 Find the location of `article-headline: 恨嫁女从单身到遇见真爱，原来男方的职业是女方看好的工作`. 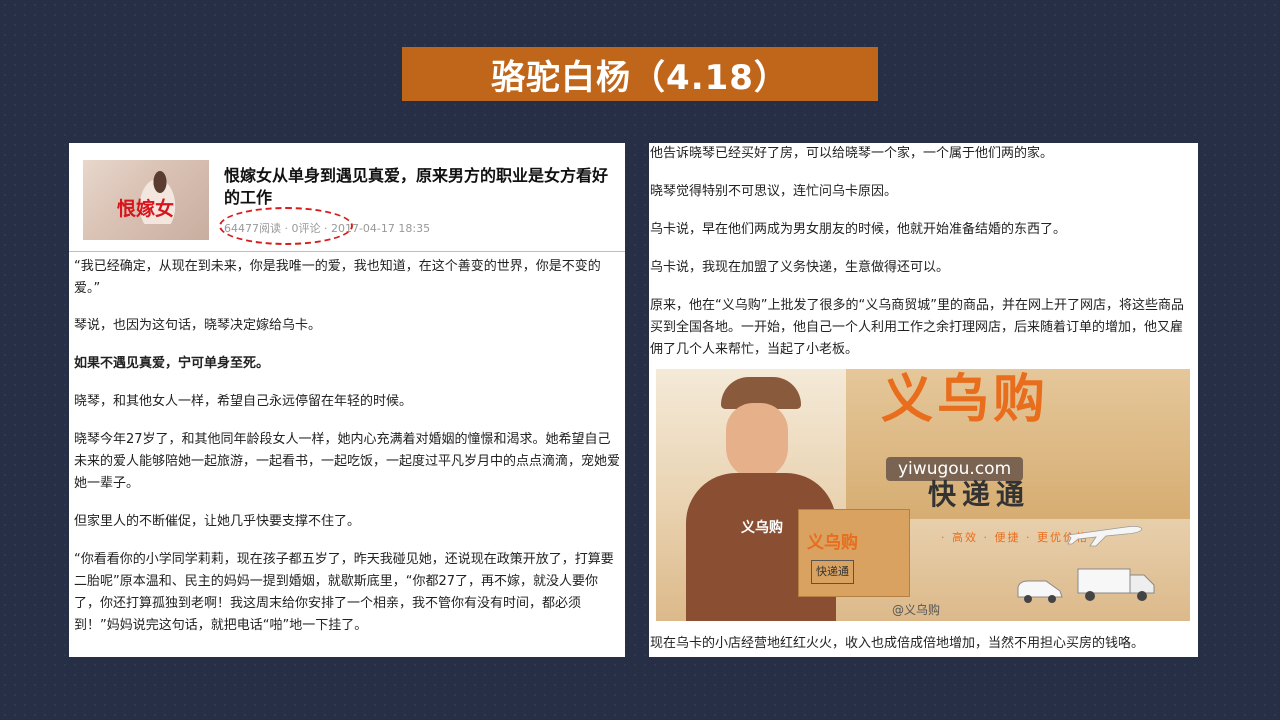

article-headline: 恨嫁女从单身到遇见真爱，原来男方的职业是女方看好的工作 is located at coordinates (421, 187).